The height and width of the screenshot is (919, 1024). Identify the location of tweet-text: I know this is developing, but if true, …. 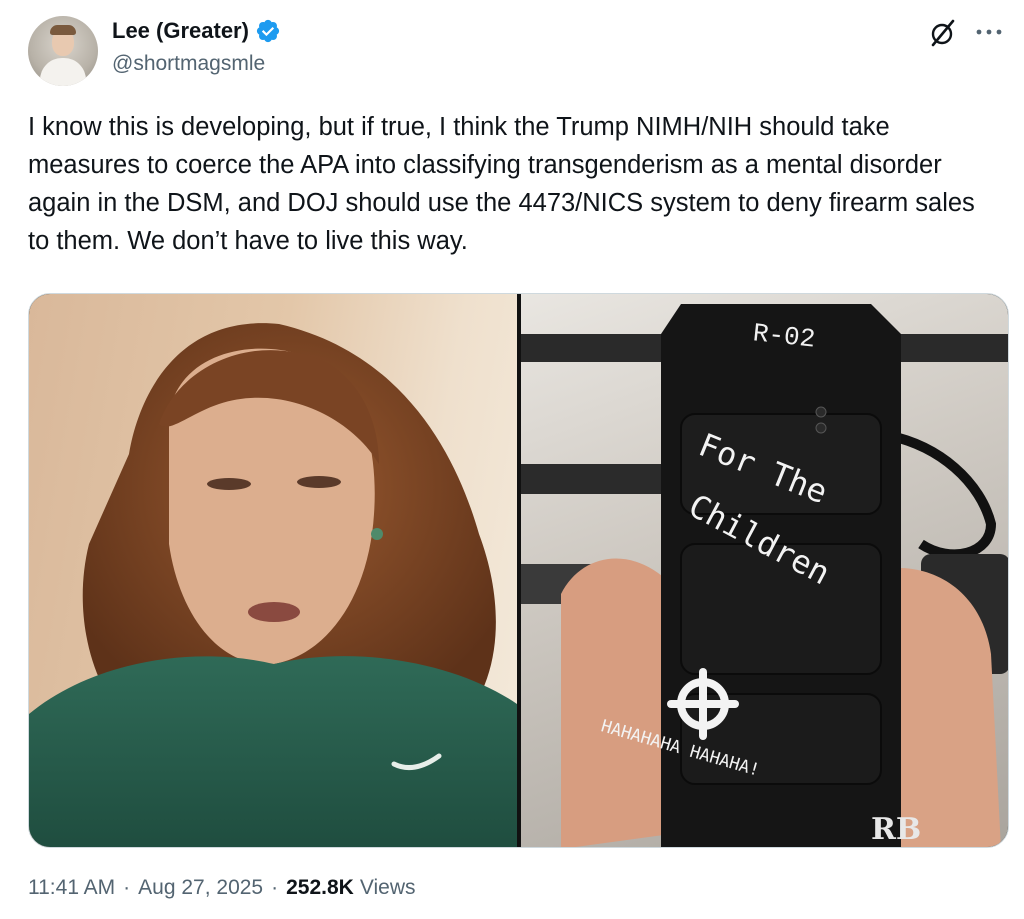
(501, 184).